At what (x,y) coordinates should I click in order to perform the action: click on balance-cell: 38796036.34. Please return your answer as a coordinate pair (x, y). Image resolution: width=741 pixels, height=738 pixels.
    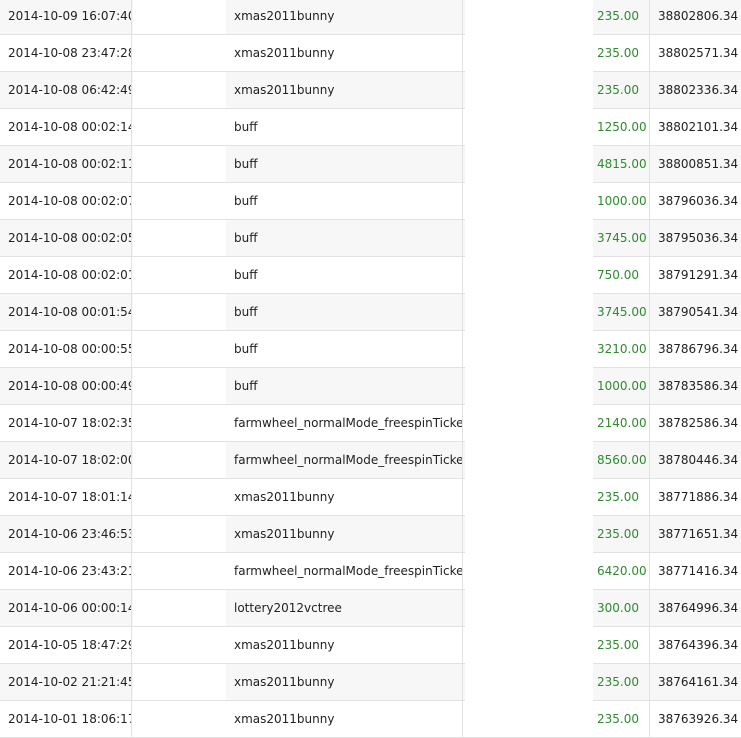
    Looking at the image, I should click on (698, 201).